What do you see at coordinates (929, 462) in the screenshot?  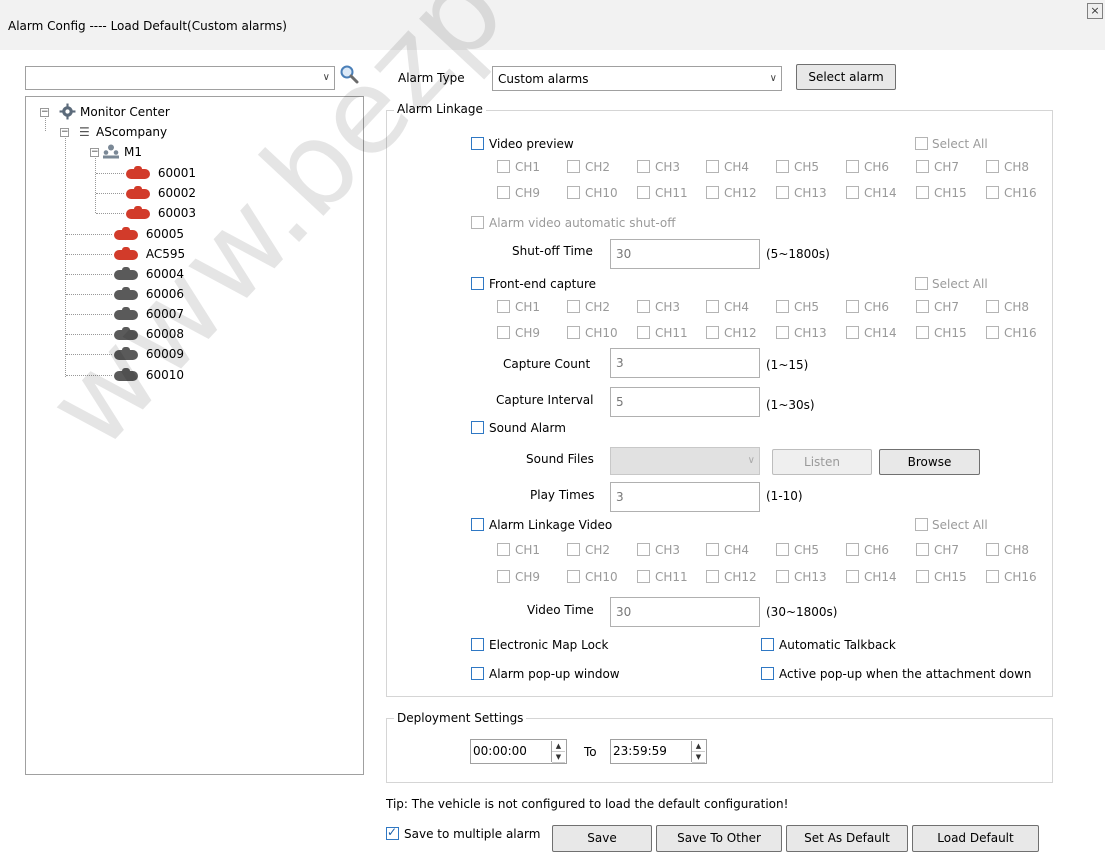 I see `browse-button: Browse` at bounding box center [929, 462].